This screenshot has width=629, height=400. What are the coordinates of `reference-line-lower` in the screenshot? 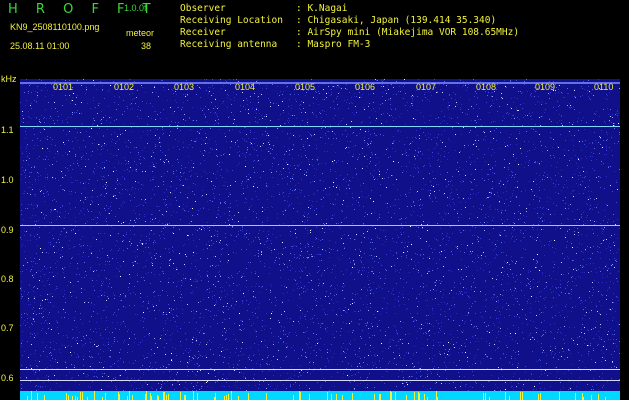 It's located at (320, 380).